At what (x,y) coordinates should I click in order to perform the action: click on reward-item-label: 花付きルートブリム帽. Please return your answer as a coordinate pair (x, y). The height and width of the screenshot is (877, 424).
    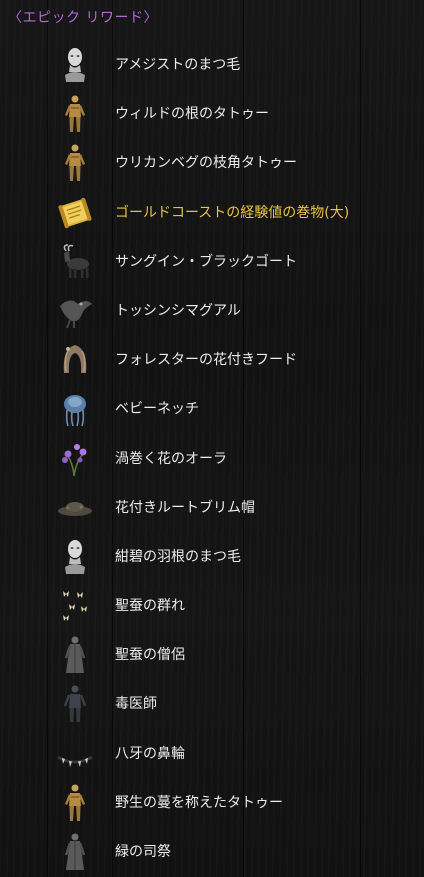
    Looking at the image, I should click on (185, 507).